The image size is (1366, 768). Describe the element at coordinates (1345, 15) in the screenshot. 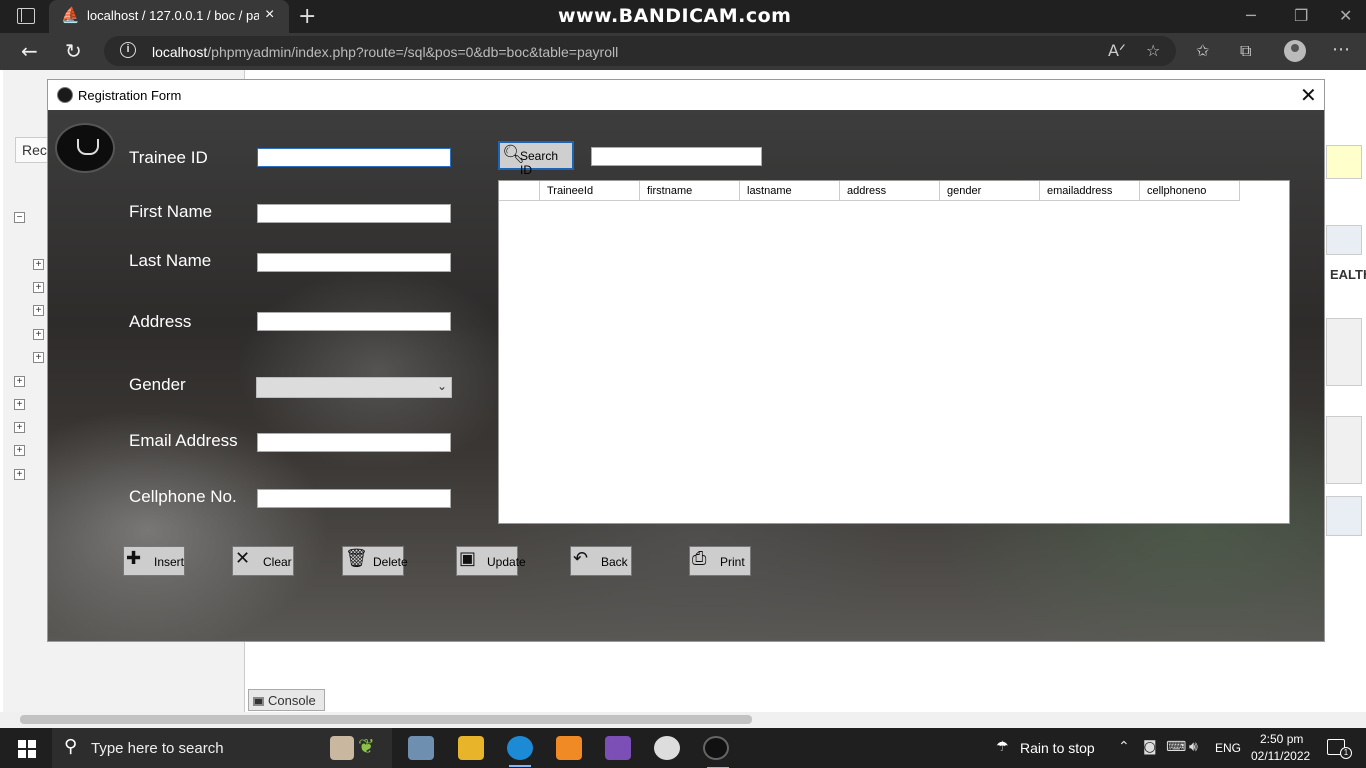

I see `window-close-icon: ✕` at that location.